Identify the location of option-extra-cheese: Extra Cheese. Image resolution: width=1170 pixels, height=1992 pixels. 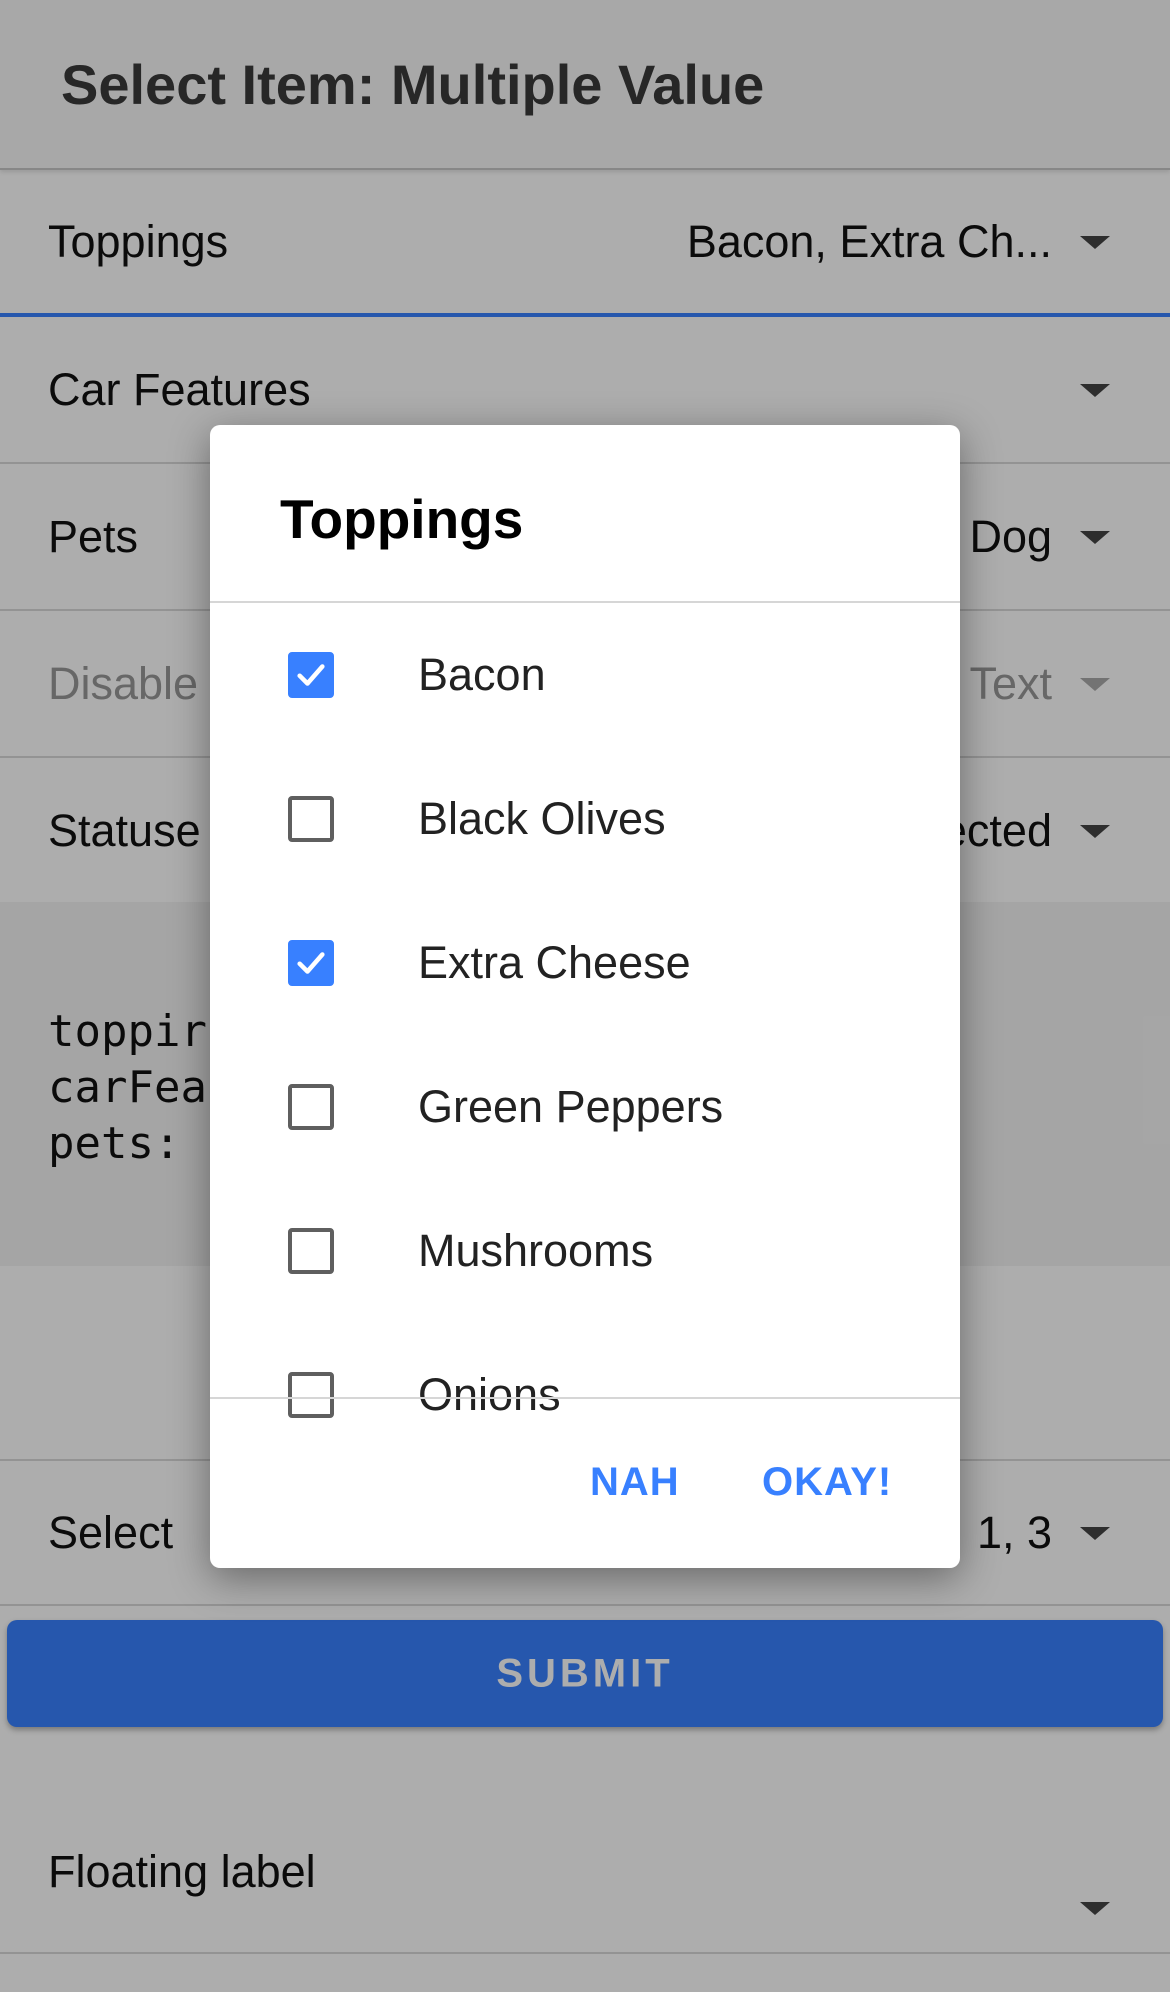
(585, 963).